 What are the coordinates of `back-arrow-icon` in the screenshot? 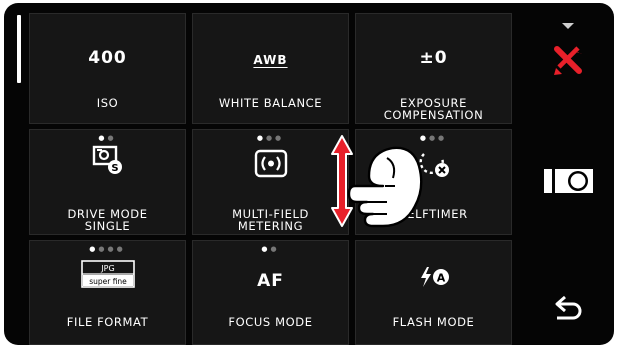 It's located at (568, 310).